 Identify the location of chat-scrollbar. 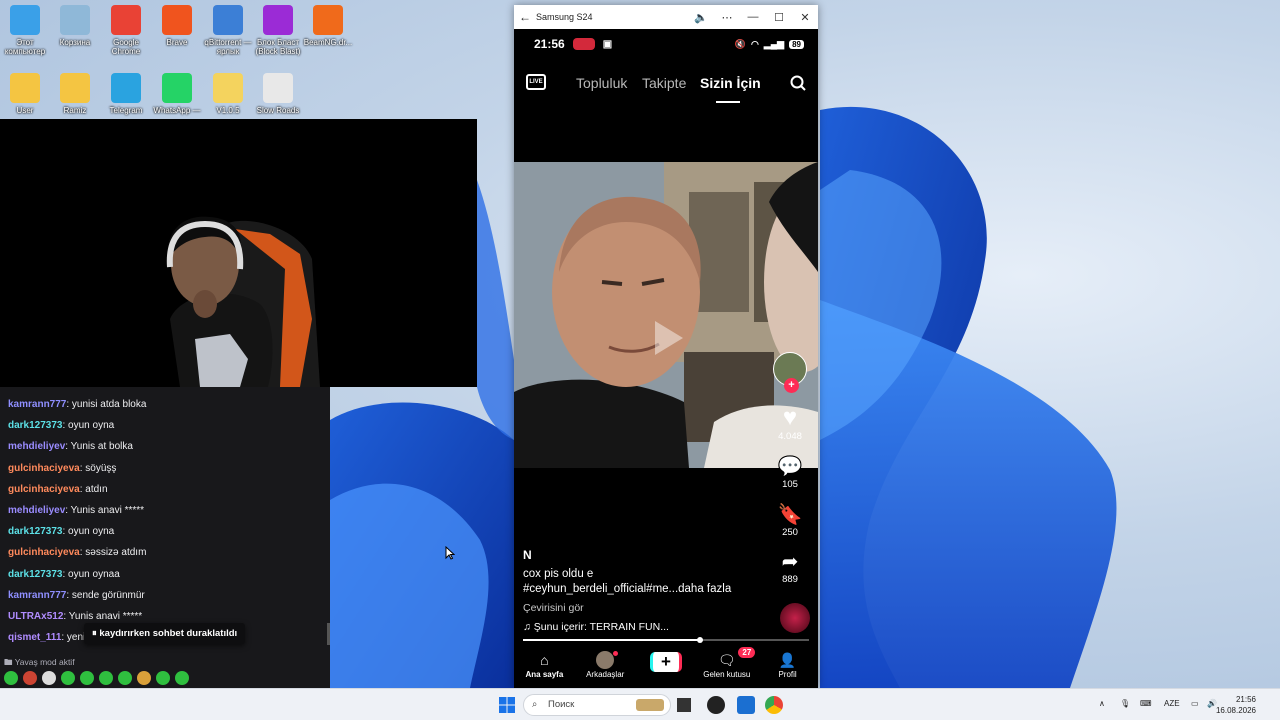
(328, 634).